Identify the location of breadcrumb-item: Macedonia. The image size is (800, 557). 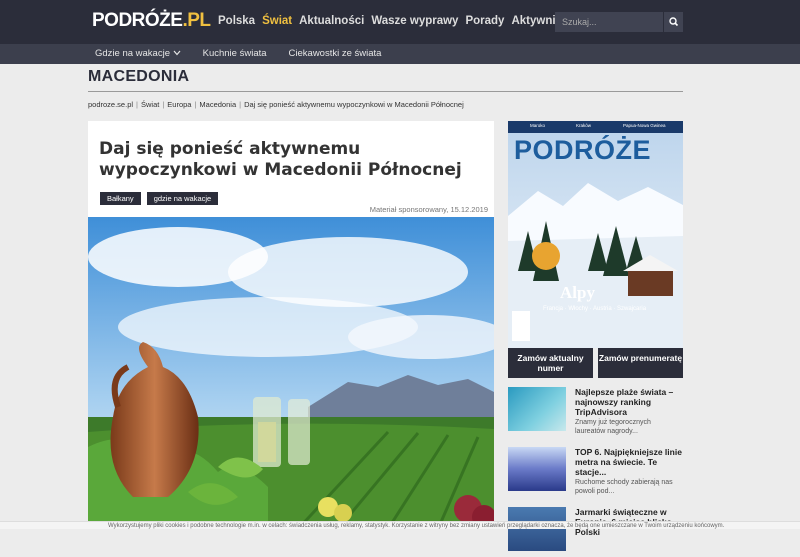
(217, 104).